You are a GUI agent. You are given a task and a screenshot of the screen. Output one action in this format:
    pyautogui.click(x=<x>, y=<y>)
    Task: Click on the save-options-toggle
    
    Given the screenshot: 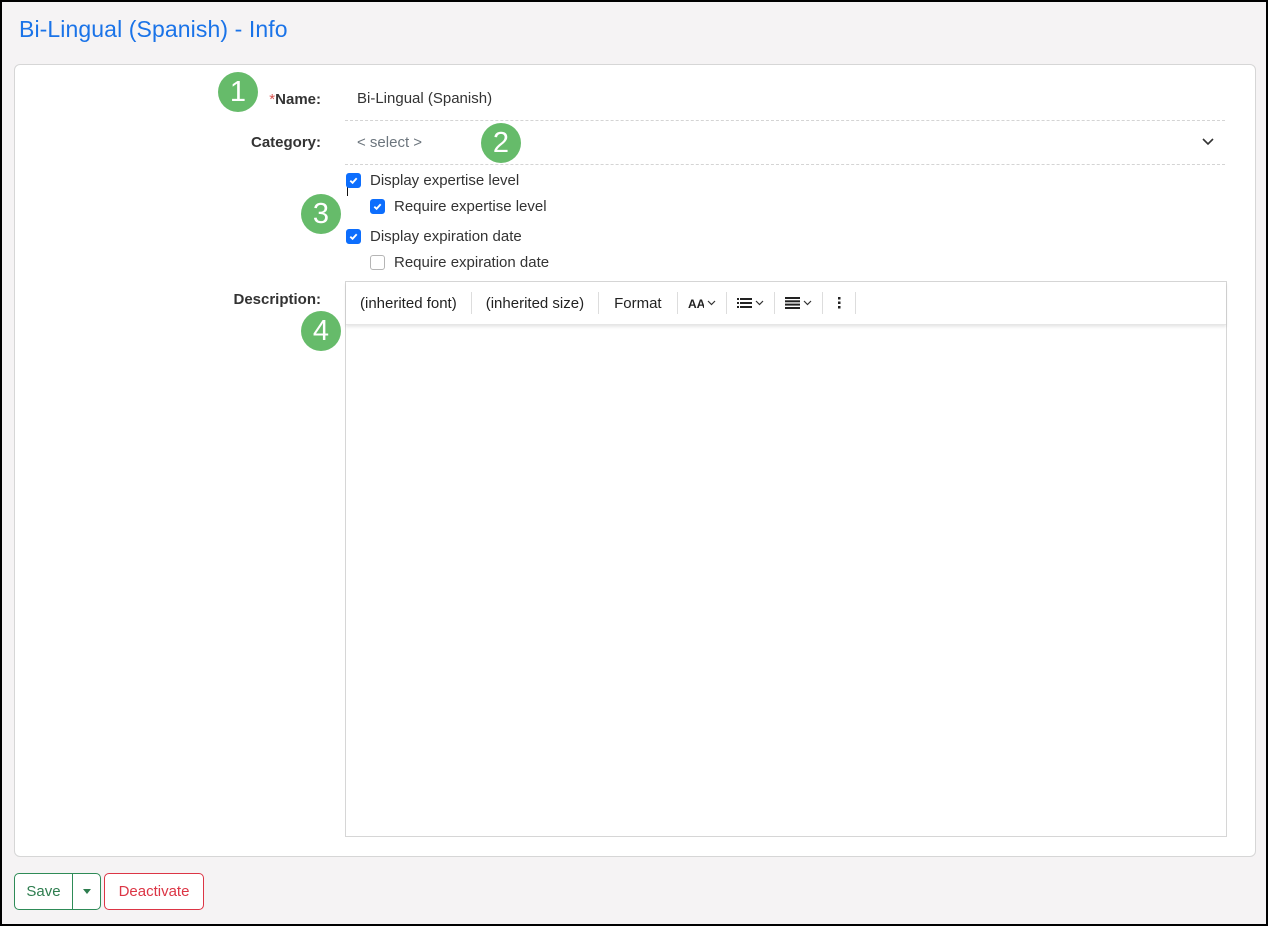 What is the action you would take?
    pyautogui.click(x=86, y=891)
    